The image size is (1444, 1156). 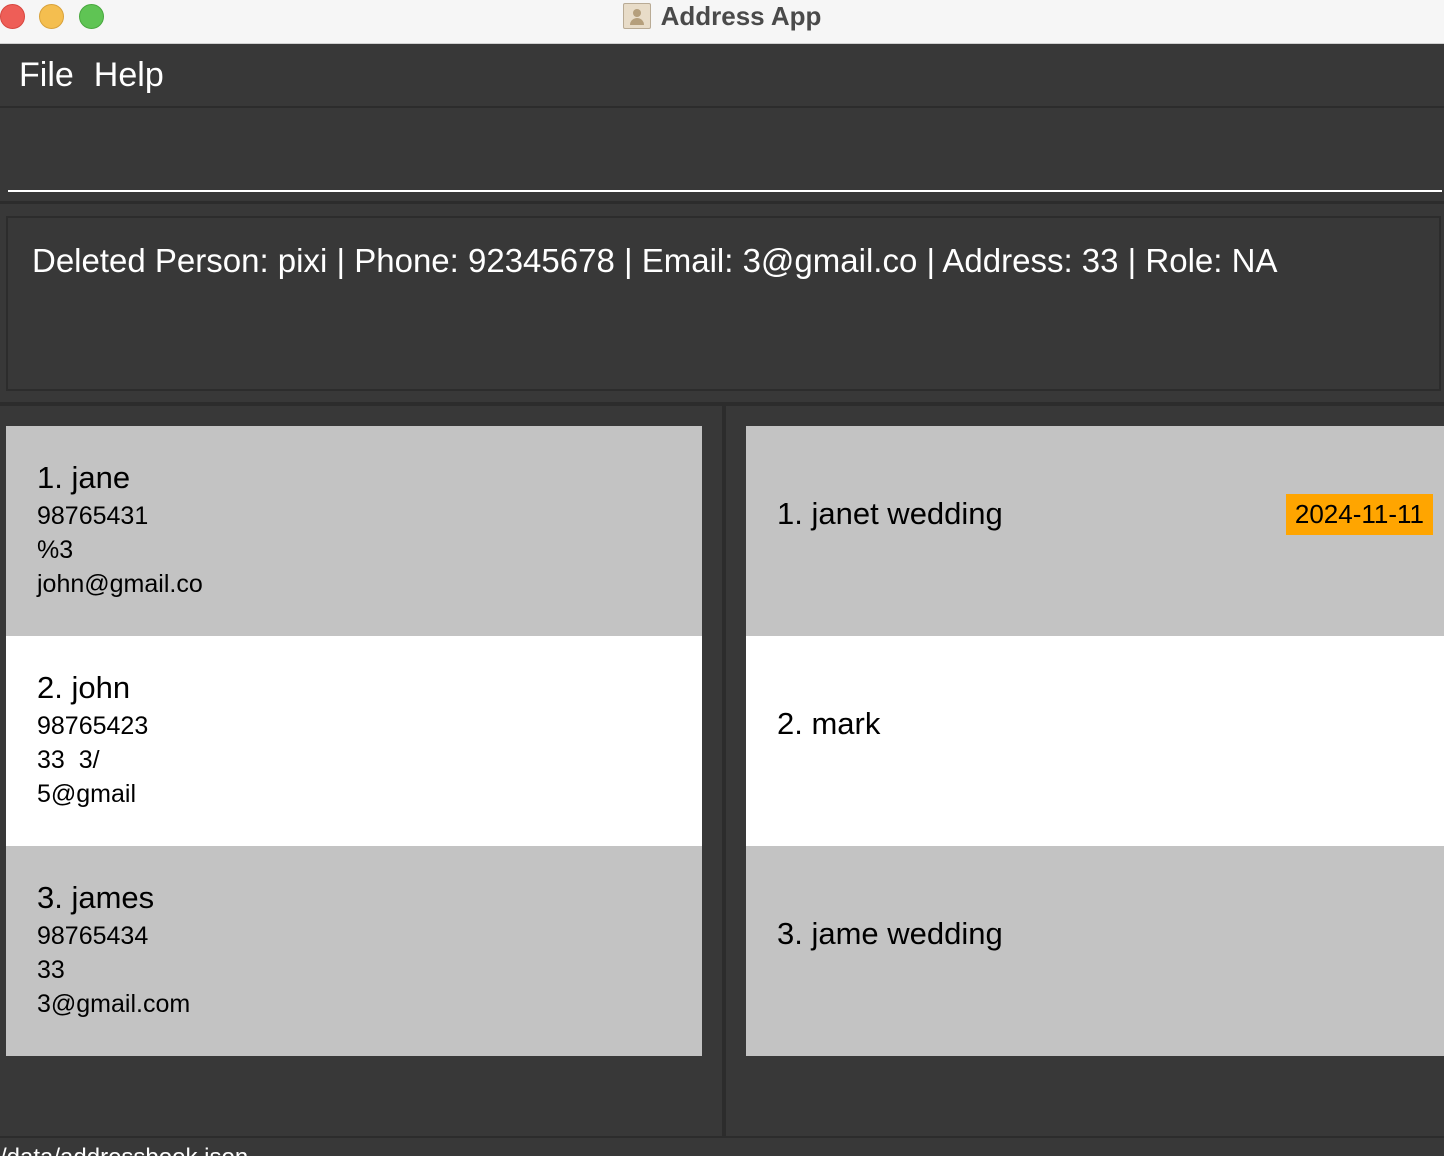 I want to click on person-phone: 98765423, so click(x=93, y=726).